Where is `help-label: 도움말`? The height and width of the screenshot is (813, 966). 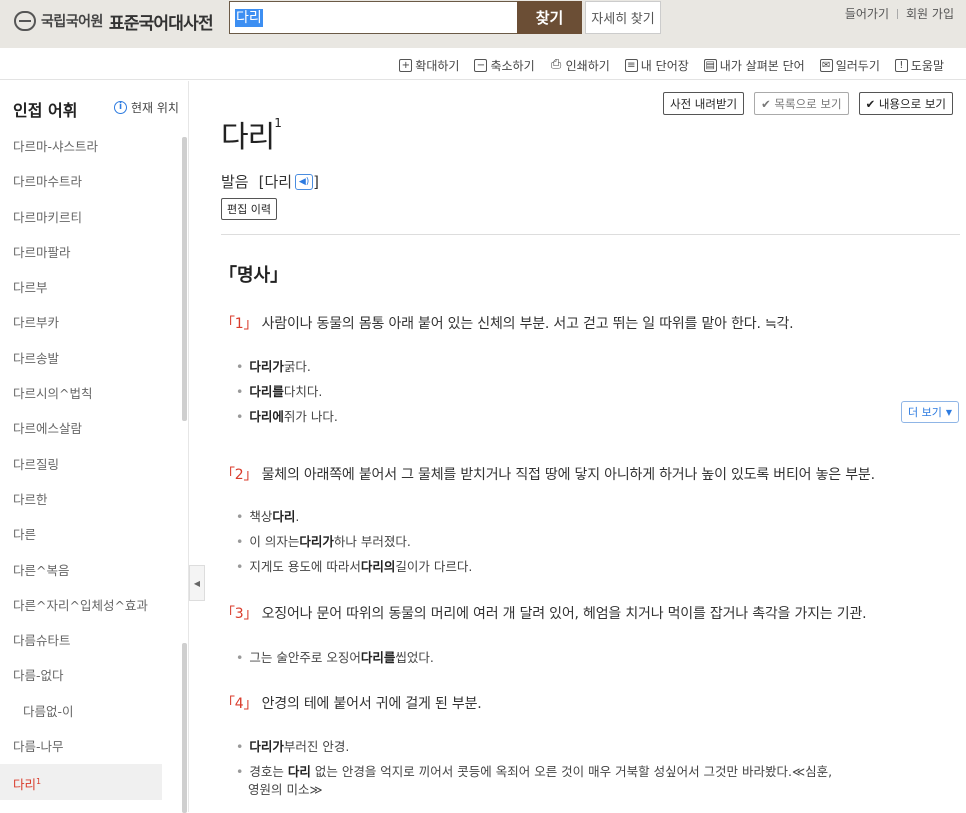
help-label: 도움말 is located at coordinates (927, 66).